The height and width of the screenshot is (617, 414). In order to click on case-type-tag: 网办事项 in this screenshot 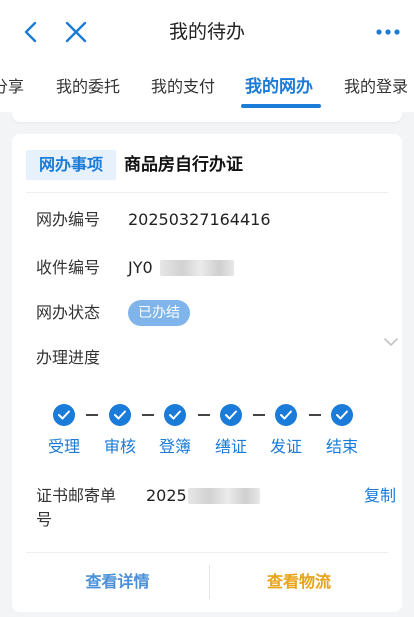, I will do `click(71, 165)`.